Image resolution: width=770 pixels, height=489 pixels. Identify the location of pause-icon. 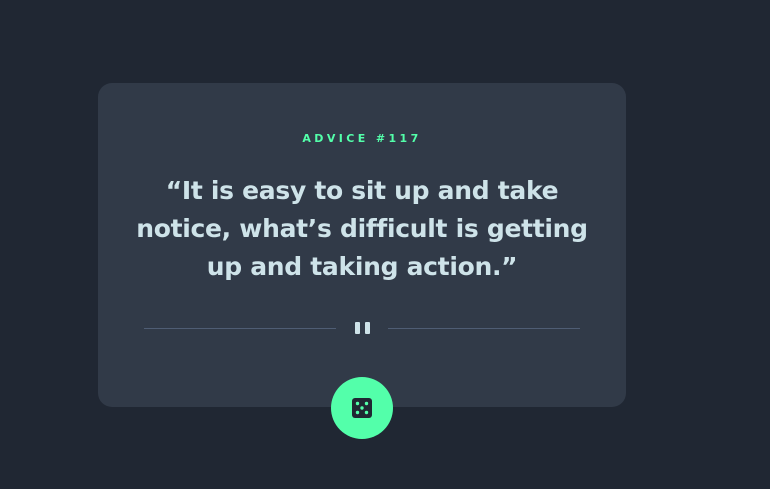
(362, 328).